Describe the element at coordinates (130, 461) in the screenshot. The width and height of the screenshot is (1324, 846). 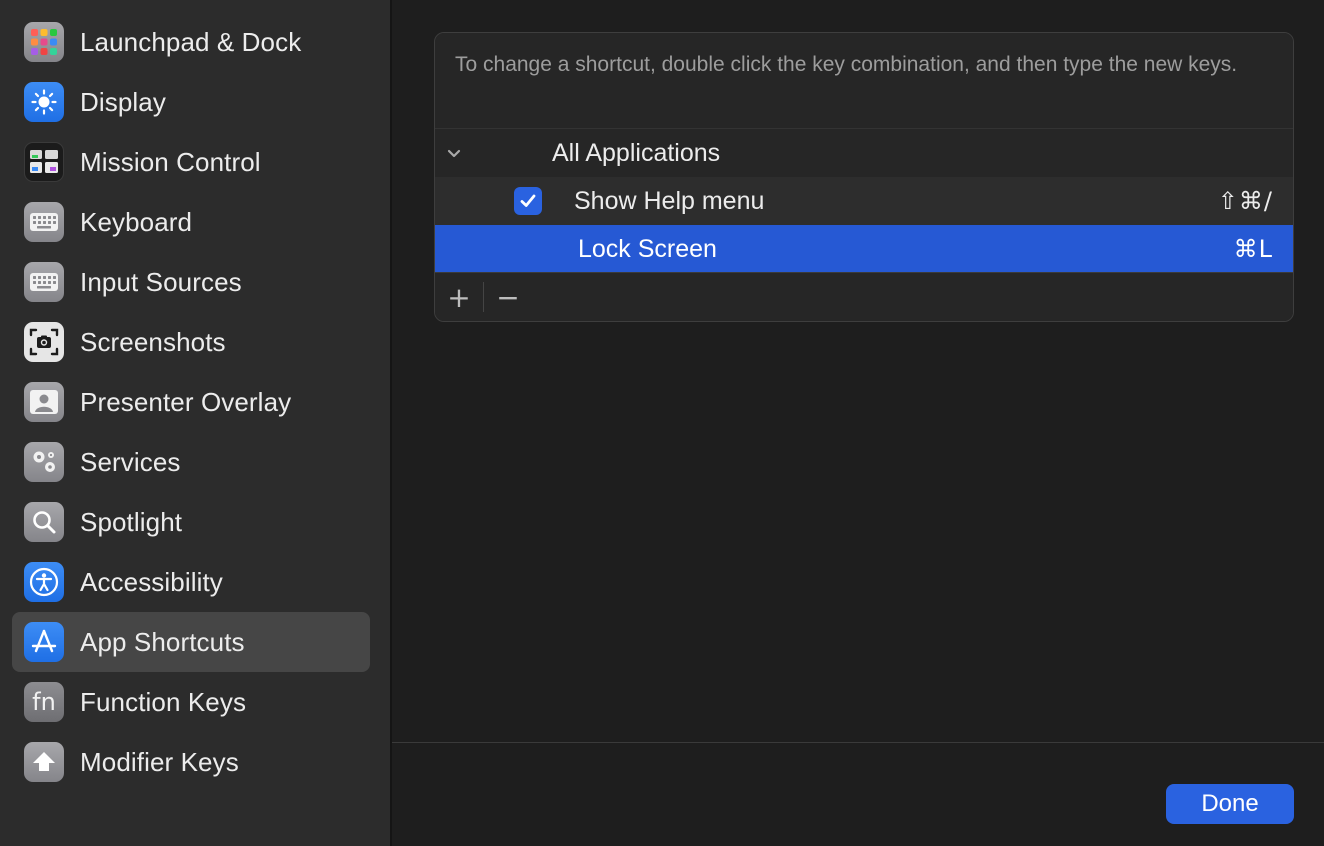
I see `sidebar-item-label: Services` at that location.